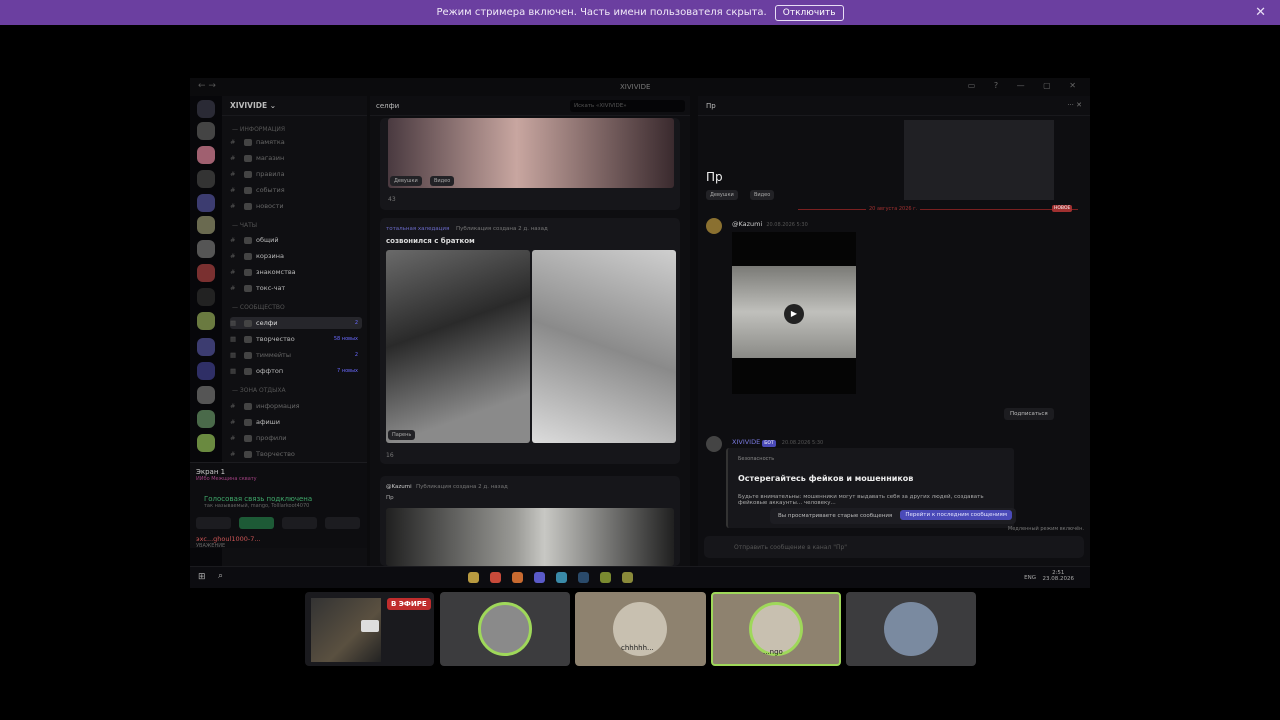  Describe the element at coordinates (259, 390) in the screenshot. I see `category-label: — ЗОНА ОТДЫХА` at that location.